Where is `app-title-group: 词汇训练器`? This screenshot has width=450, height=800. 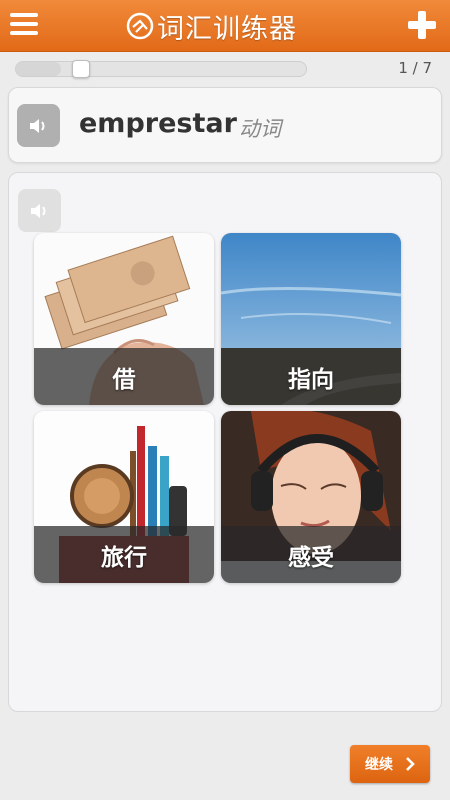
app-title-group: 词汇训练器 is located at coordinates (211, 26).